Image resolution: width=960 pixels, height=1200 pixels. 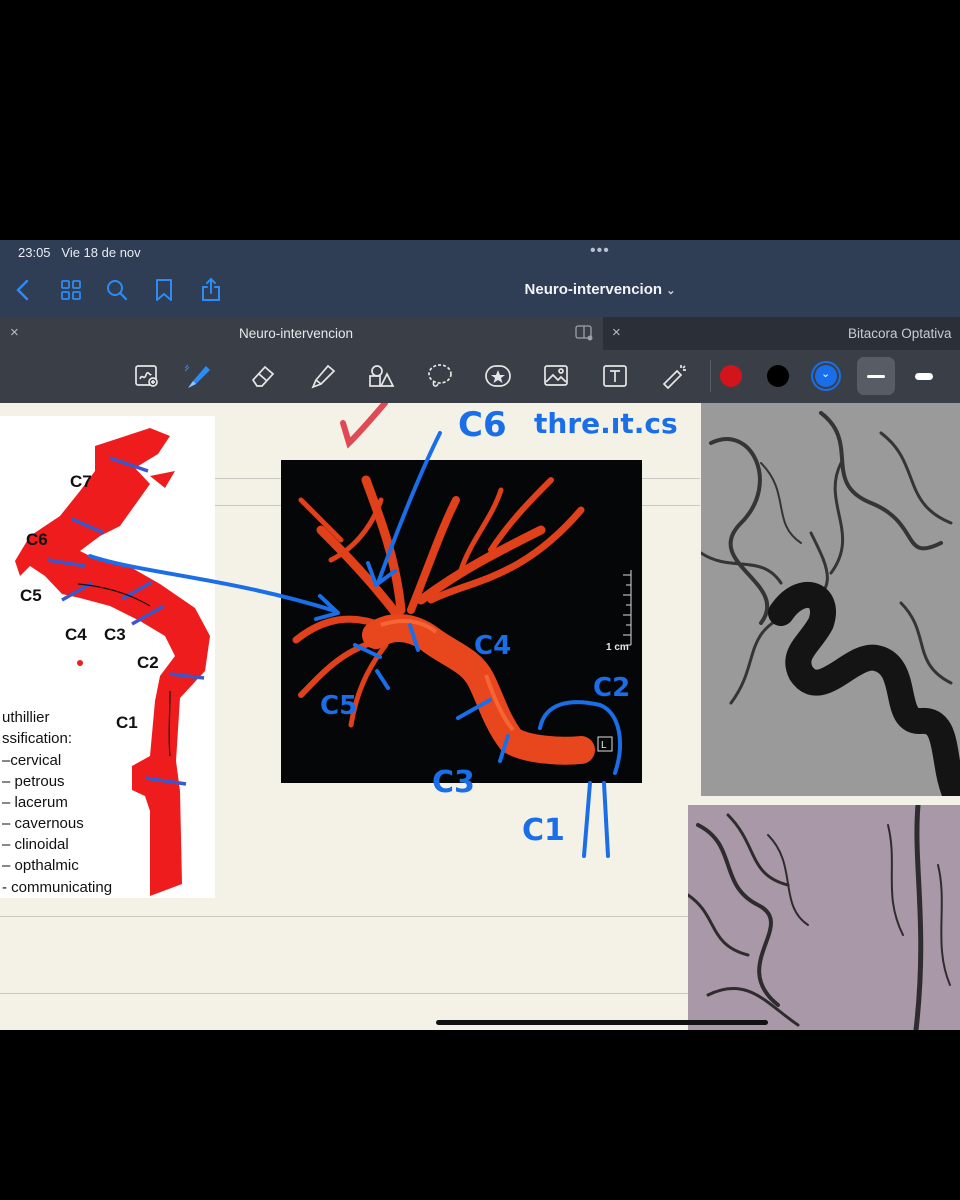 I want to click on angiogram-image-bottom, so click(x=824, y=917).